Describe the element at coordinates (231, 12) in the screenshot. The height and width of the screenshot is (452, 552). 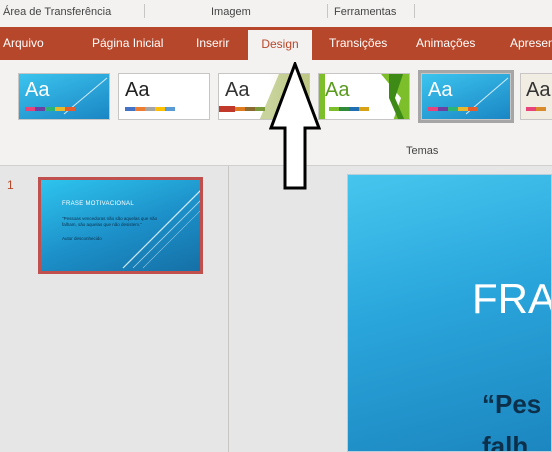
I see `group-label-image: Imagem` at that location.